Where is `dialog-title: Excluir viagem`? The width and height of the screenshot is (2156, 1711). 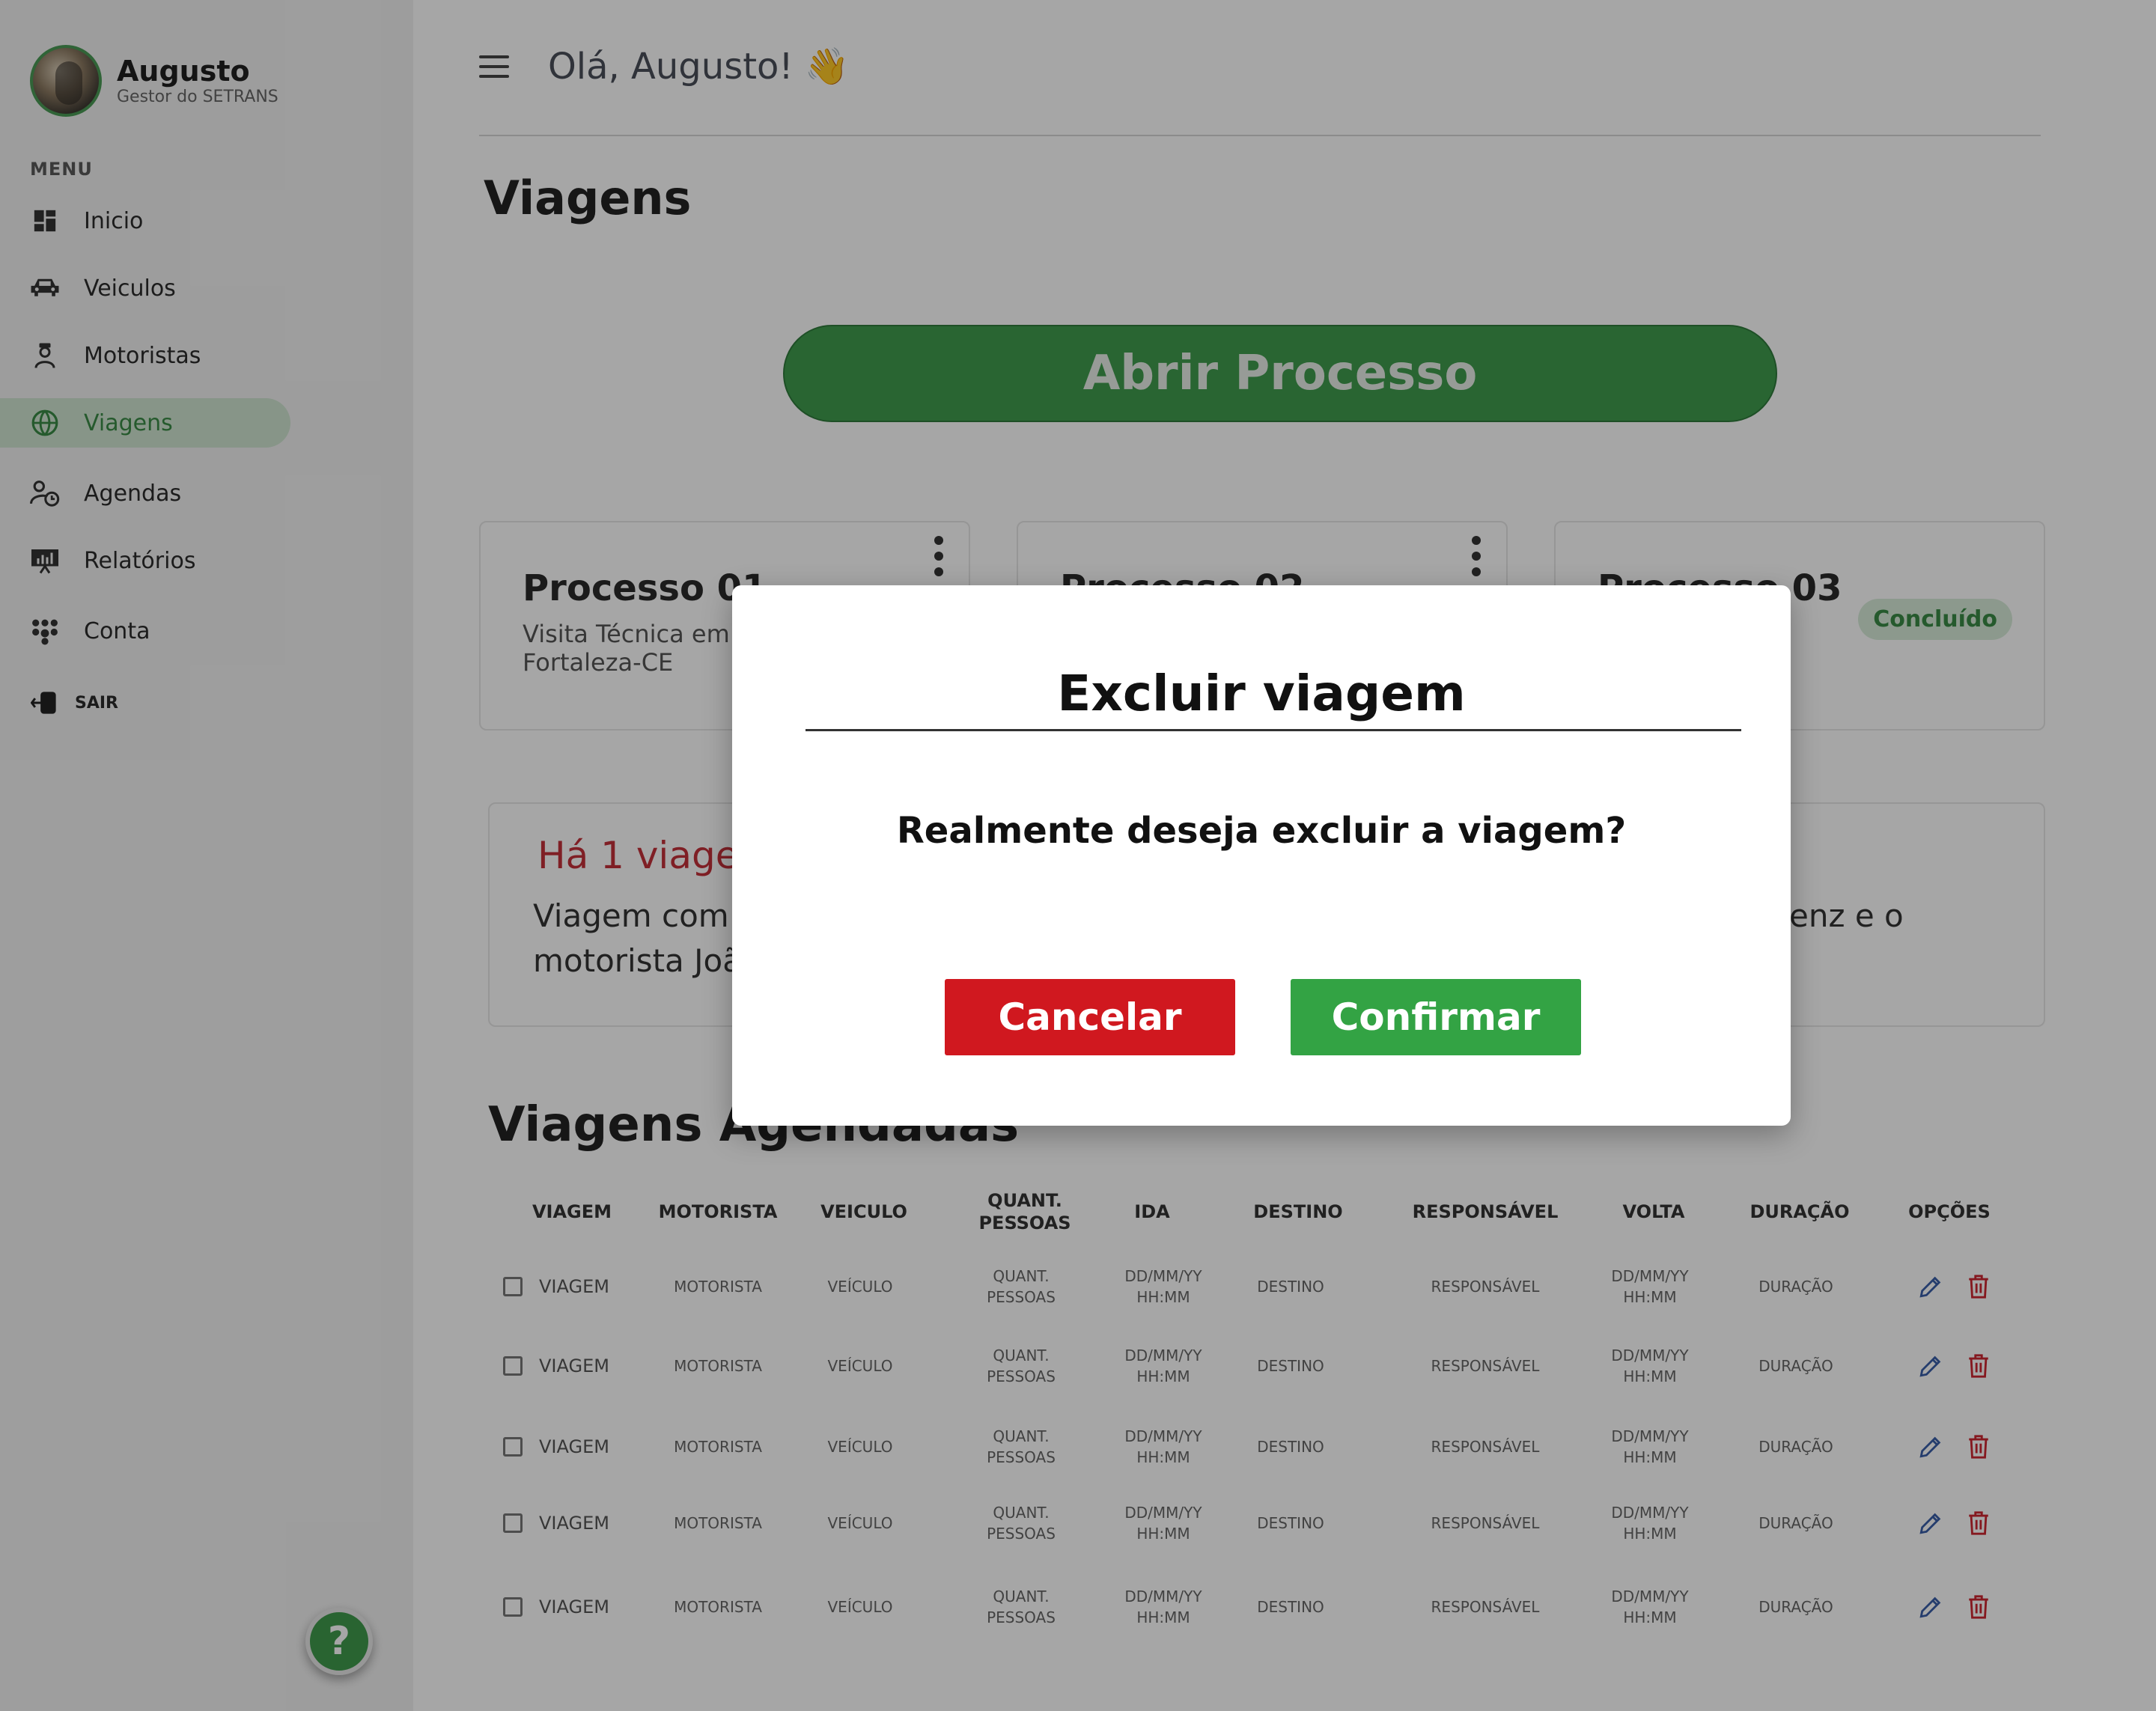 dialog-title: Excluir viagem is located at coordinates (1261, 694).